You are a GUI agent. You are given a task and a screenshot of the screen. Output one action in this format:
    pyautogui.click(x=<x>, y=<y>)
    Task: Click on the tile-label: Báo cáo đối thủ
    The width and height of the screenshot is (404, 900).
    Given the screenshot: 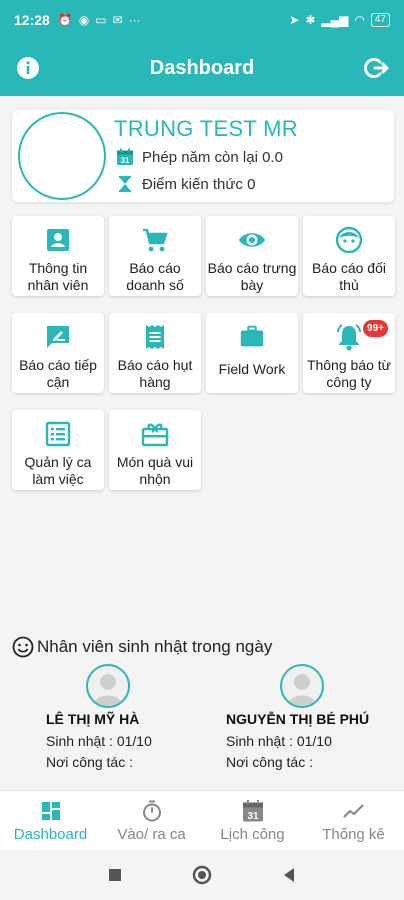 What is the action you would take?
    pyautogui.click(x=349, y=276)
    